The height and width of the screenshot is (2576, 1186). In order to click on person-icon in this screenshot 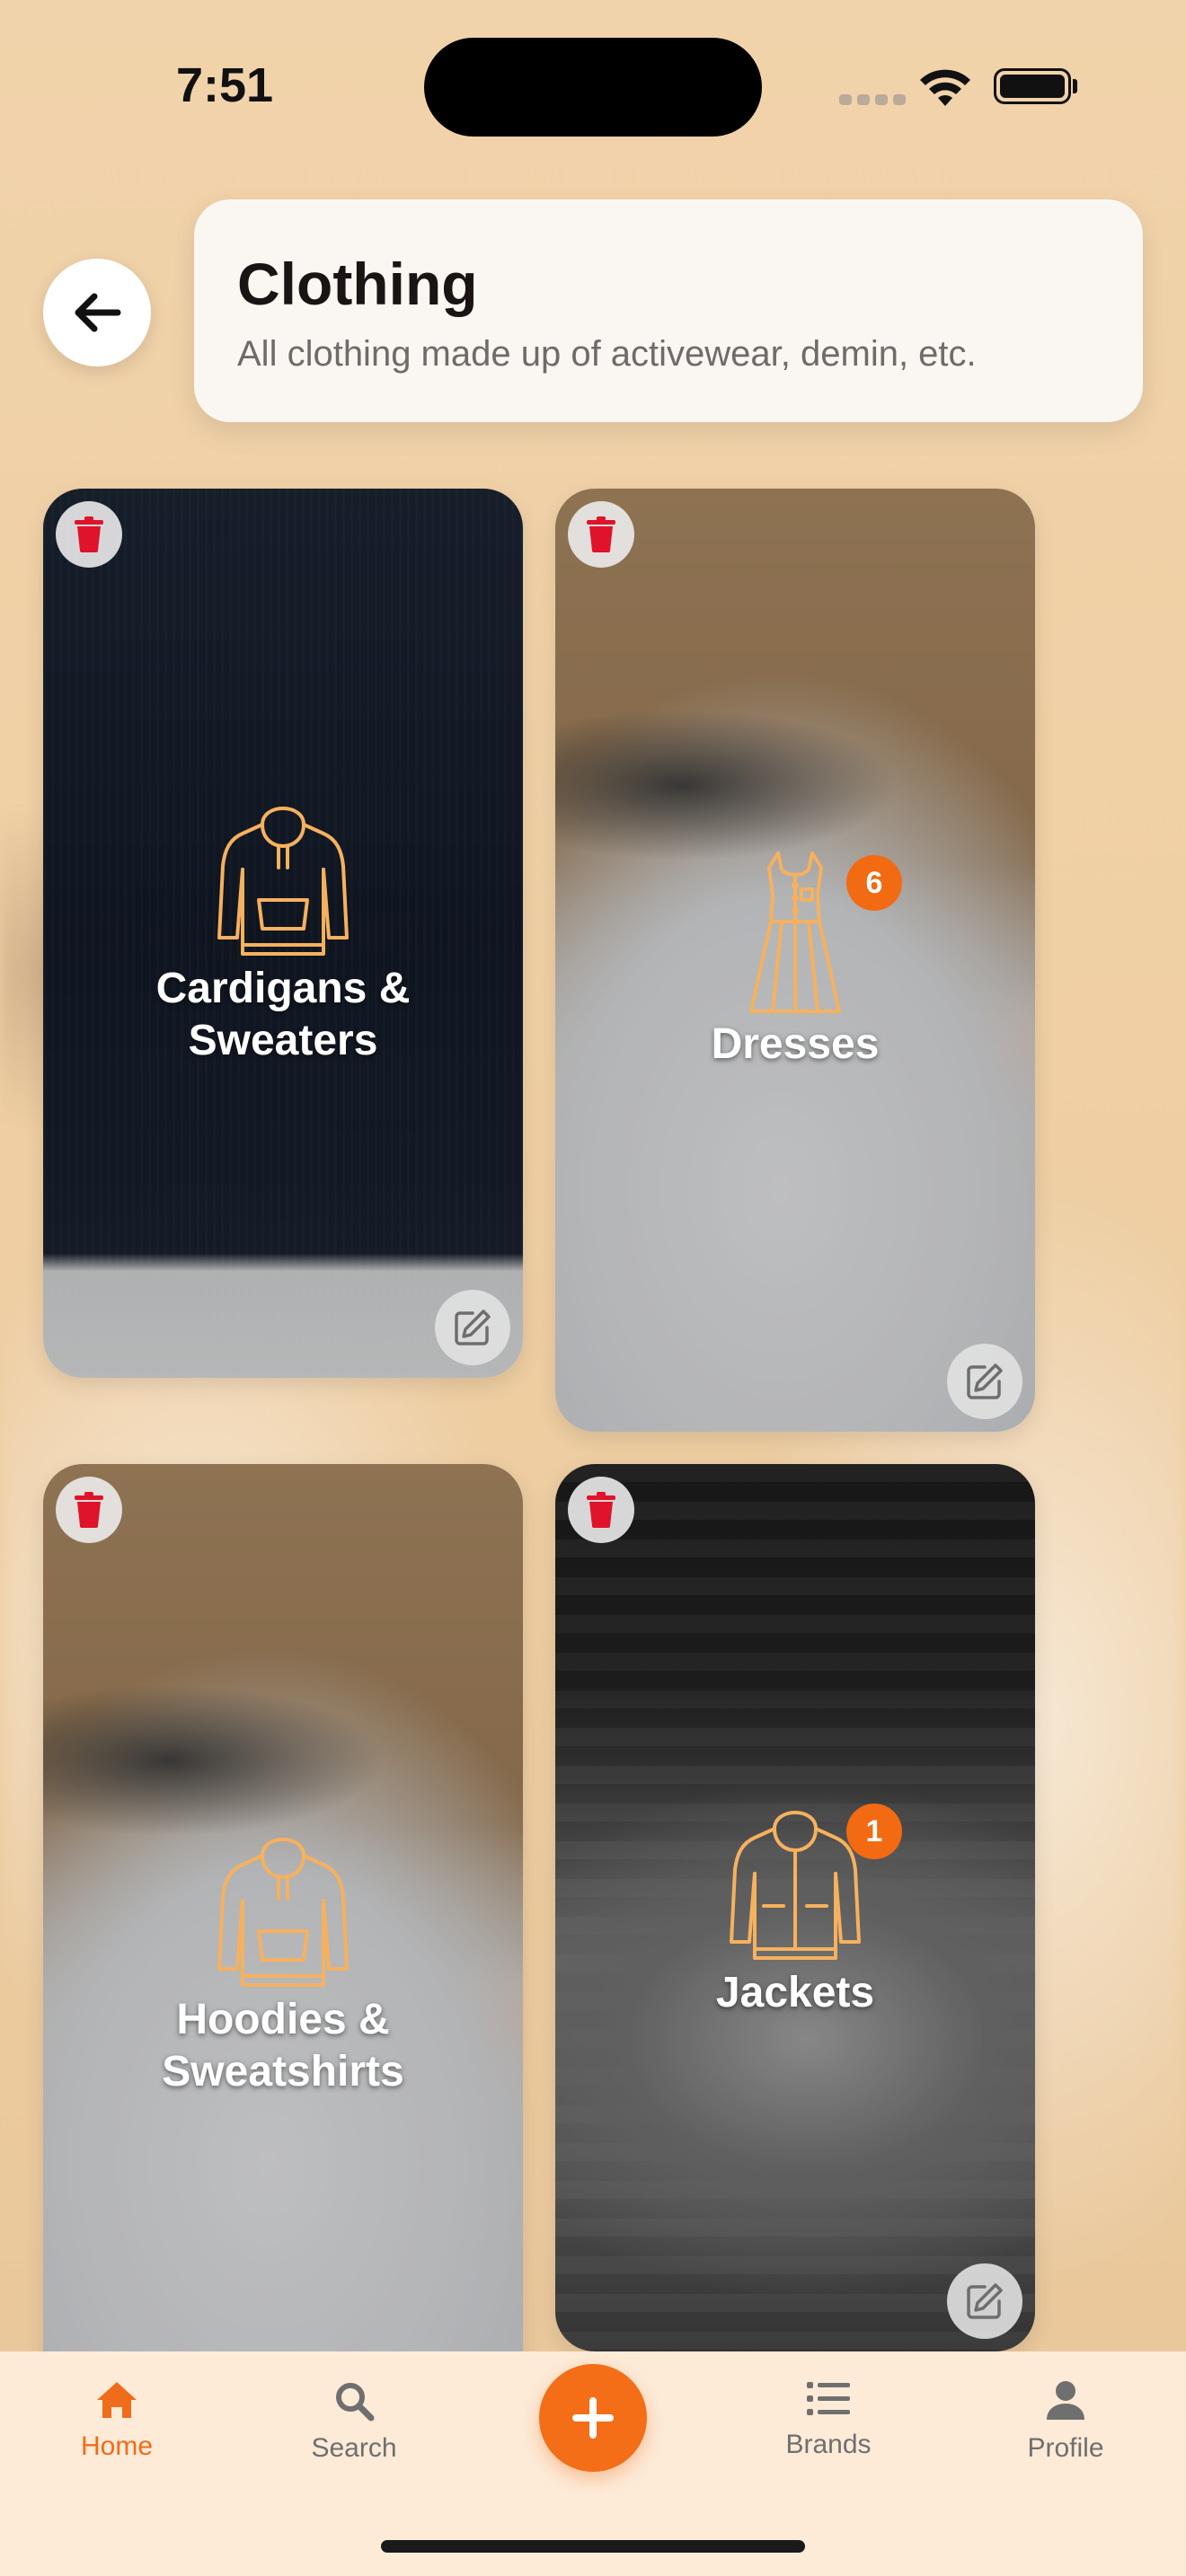, I will do `click(1065, 2400)`.